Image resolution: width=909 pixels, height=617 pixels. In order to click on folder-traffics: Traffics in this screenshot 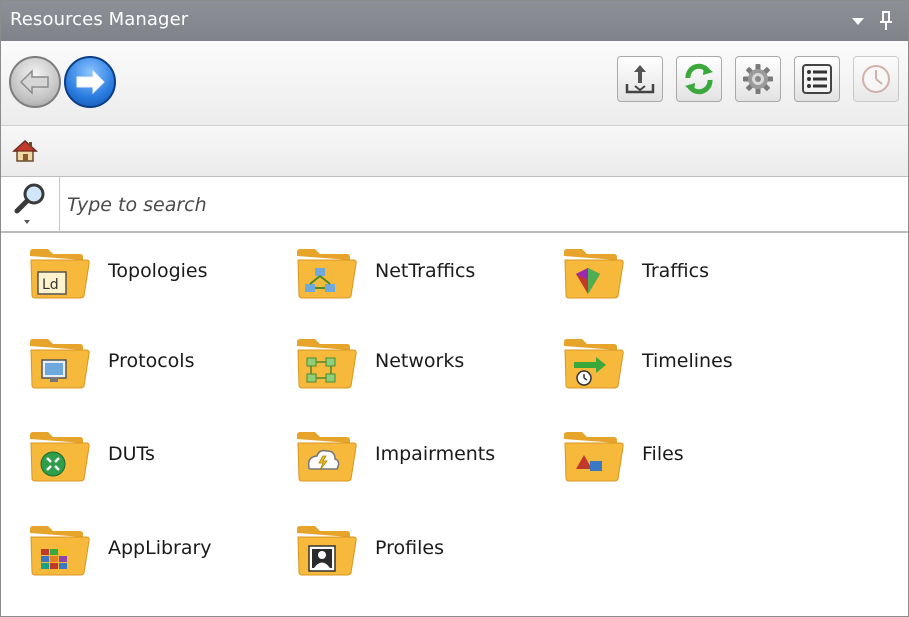, I will do `click(687, 271)`.